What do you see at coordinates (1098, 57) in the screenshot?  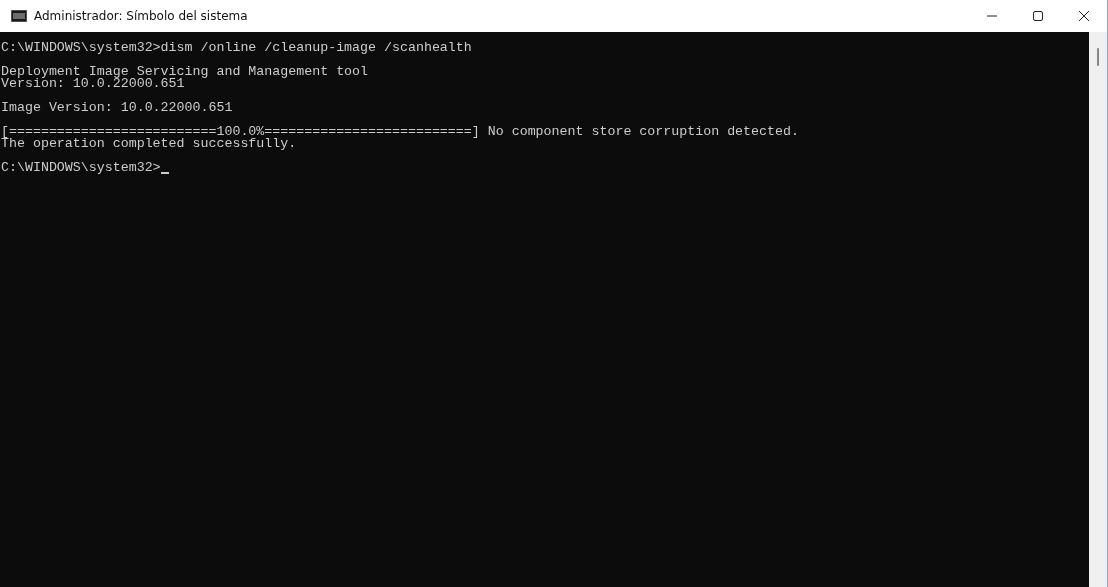 I see `scroll-thumb` at bounding box center [1098, 57].